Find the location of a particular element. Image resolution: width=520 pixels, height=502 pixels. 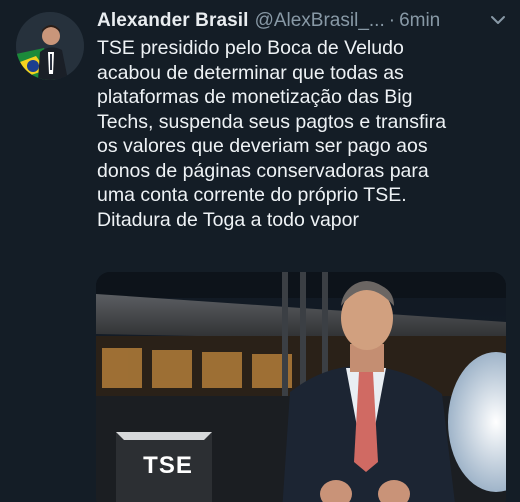

timestamp: 6min is located at coordinates (419, 21).